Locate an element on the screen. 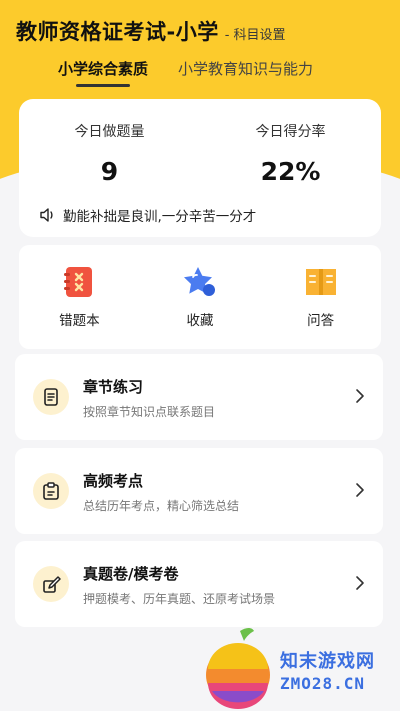 This screenshot has height=711, width=400. high-frequency-icon-wrap is located at coordinates (51, 491).